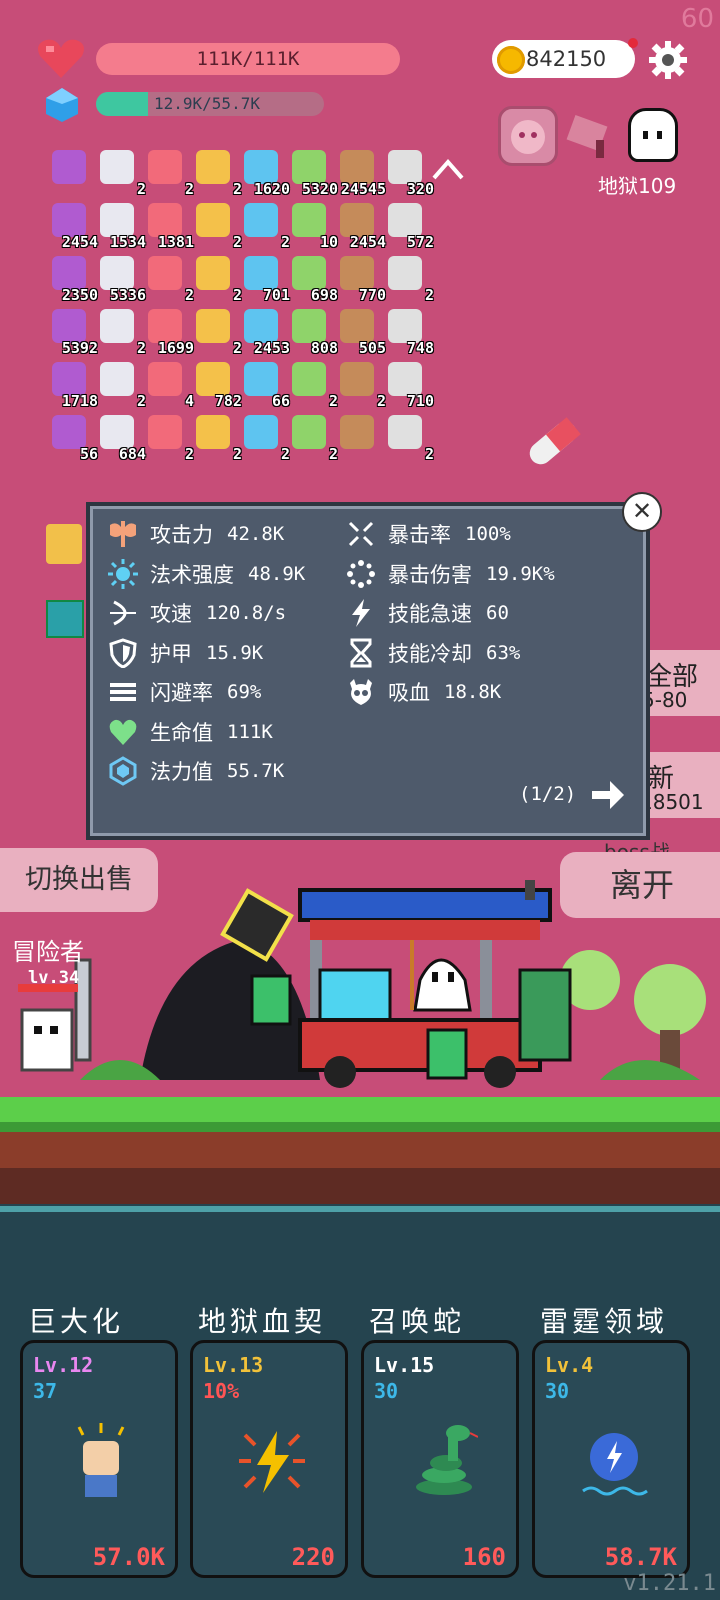 The image size is (720, 1600). What do you see at coordinates (64, 544) in the screenshot?
I see `map-item-icon` at bounding box center [64, 544].